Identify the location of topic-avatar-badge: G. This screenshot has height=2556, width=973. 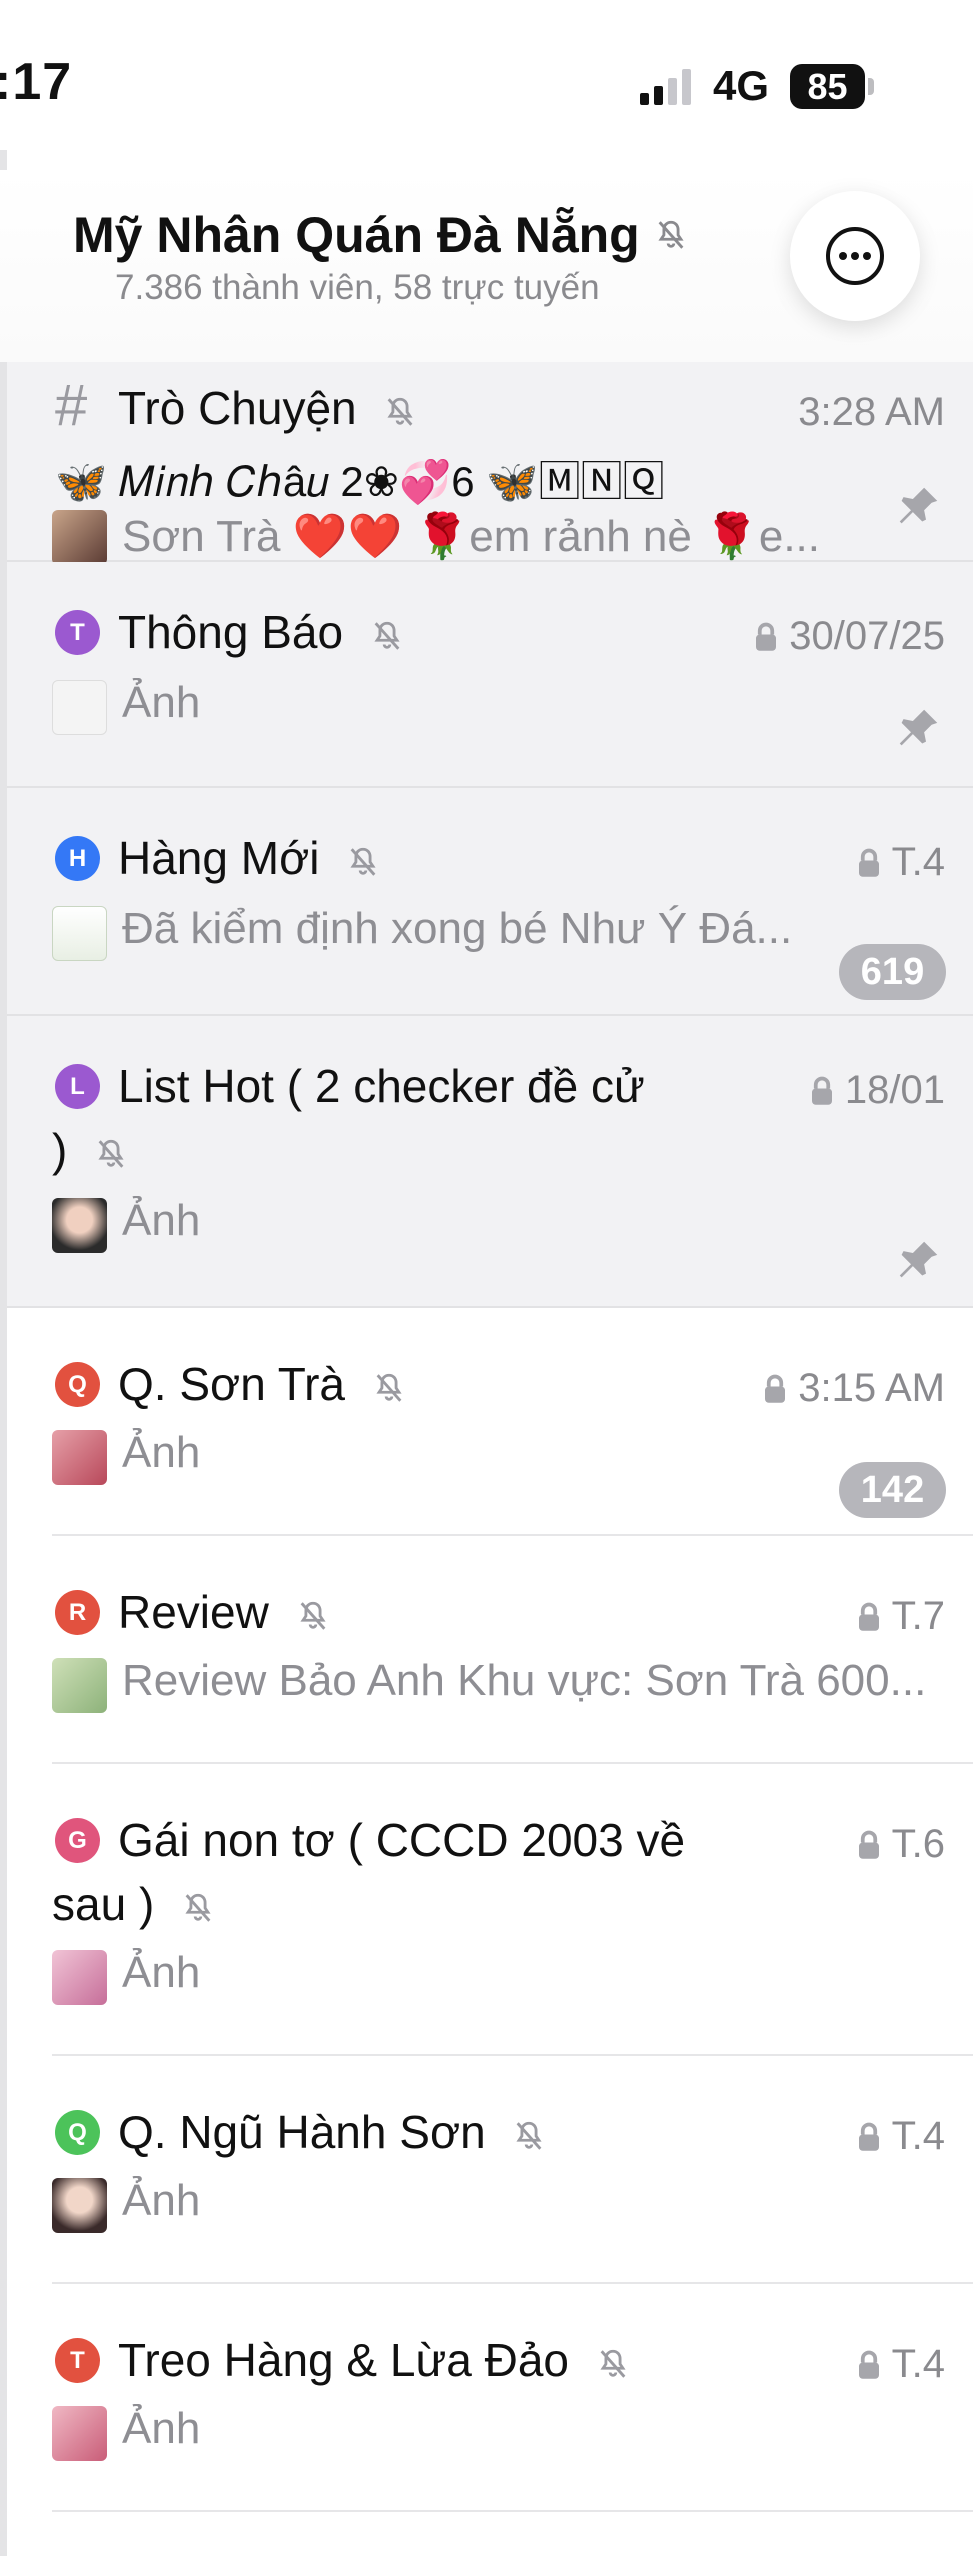
(77, 1840).